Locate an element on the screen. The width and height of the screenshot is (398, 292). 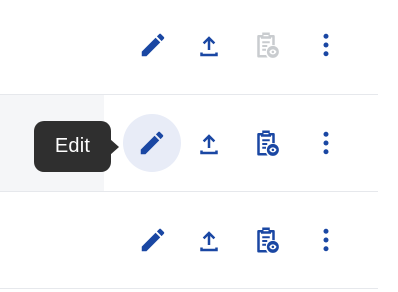
tooltip-text: Edit is located at coordinates (72, 146).